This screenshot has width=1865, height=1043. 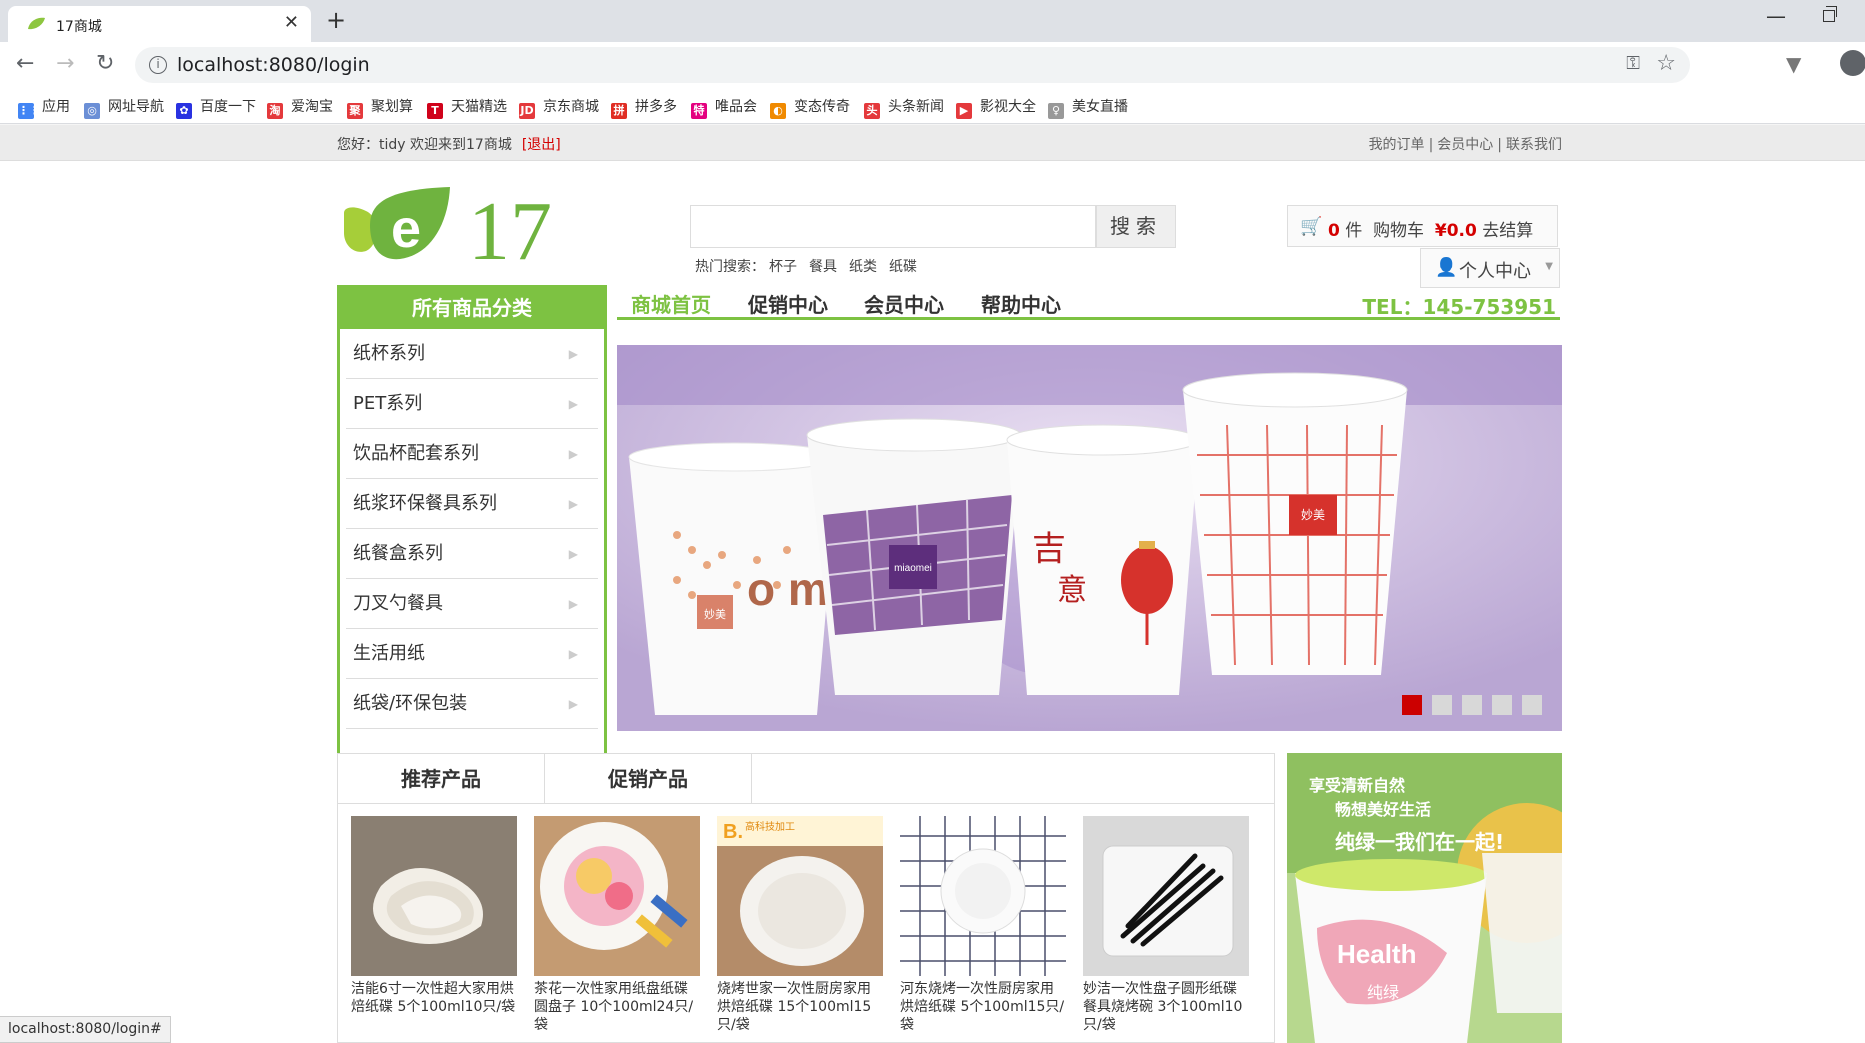 What do you see at coordinates (904, 107) in the screenshot?
I see `bookmark-toutiao: 头头条新闻` at bounding box center [904, 107].